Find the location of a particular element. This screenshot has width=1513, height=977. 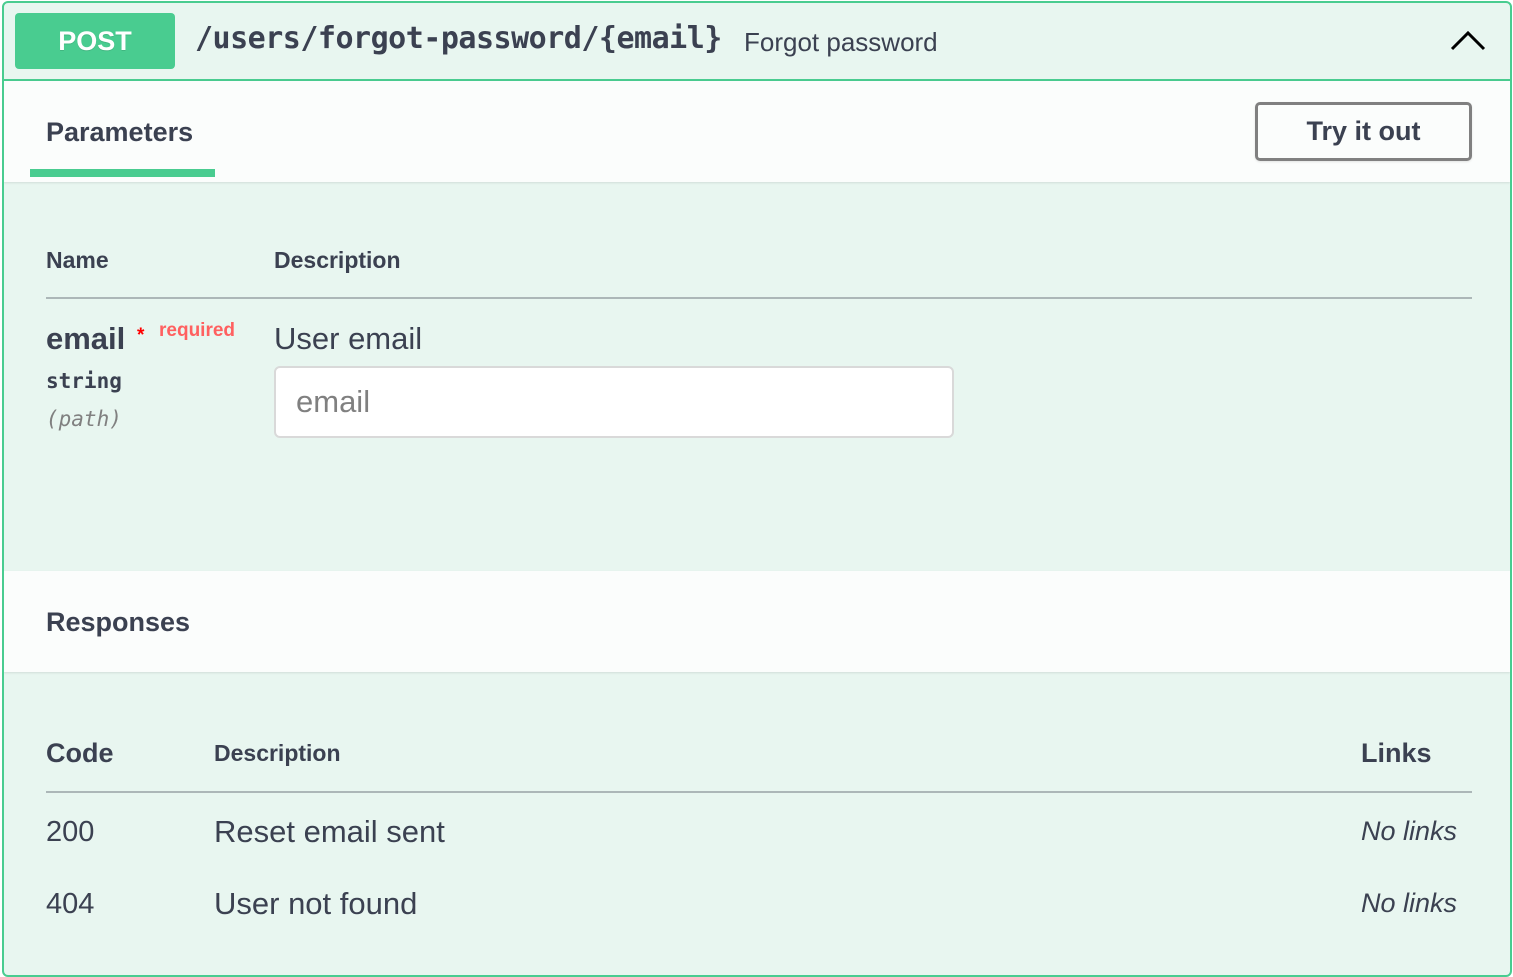

parameter-description: User email is located at coordinates (348, 338).